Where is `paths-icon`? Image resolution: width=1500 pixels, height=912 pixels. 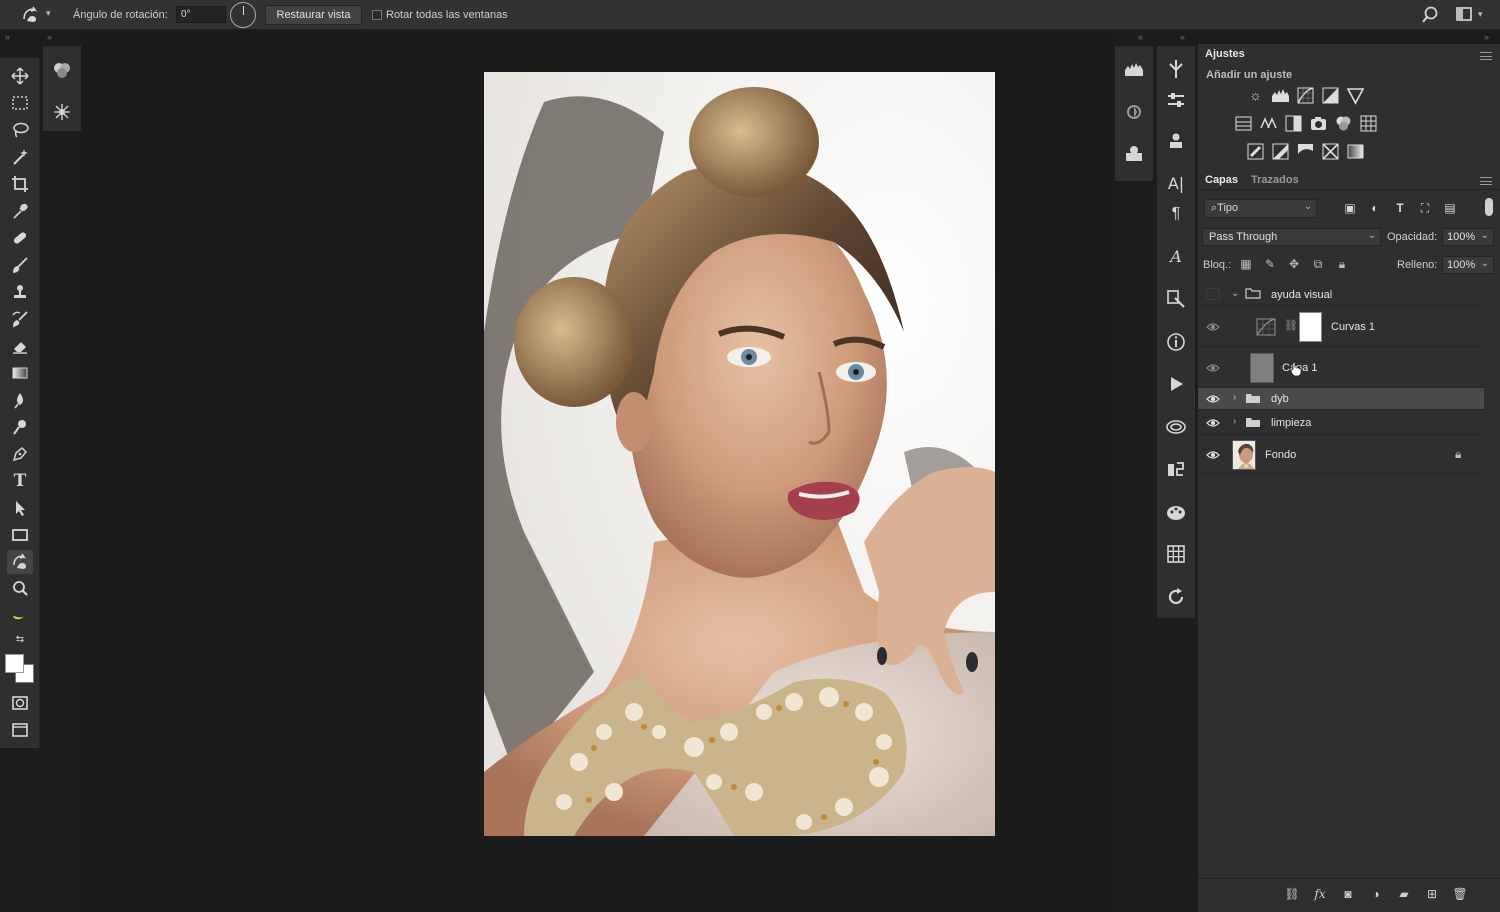
paths-icon is located at coordinates (1176, 69).